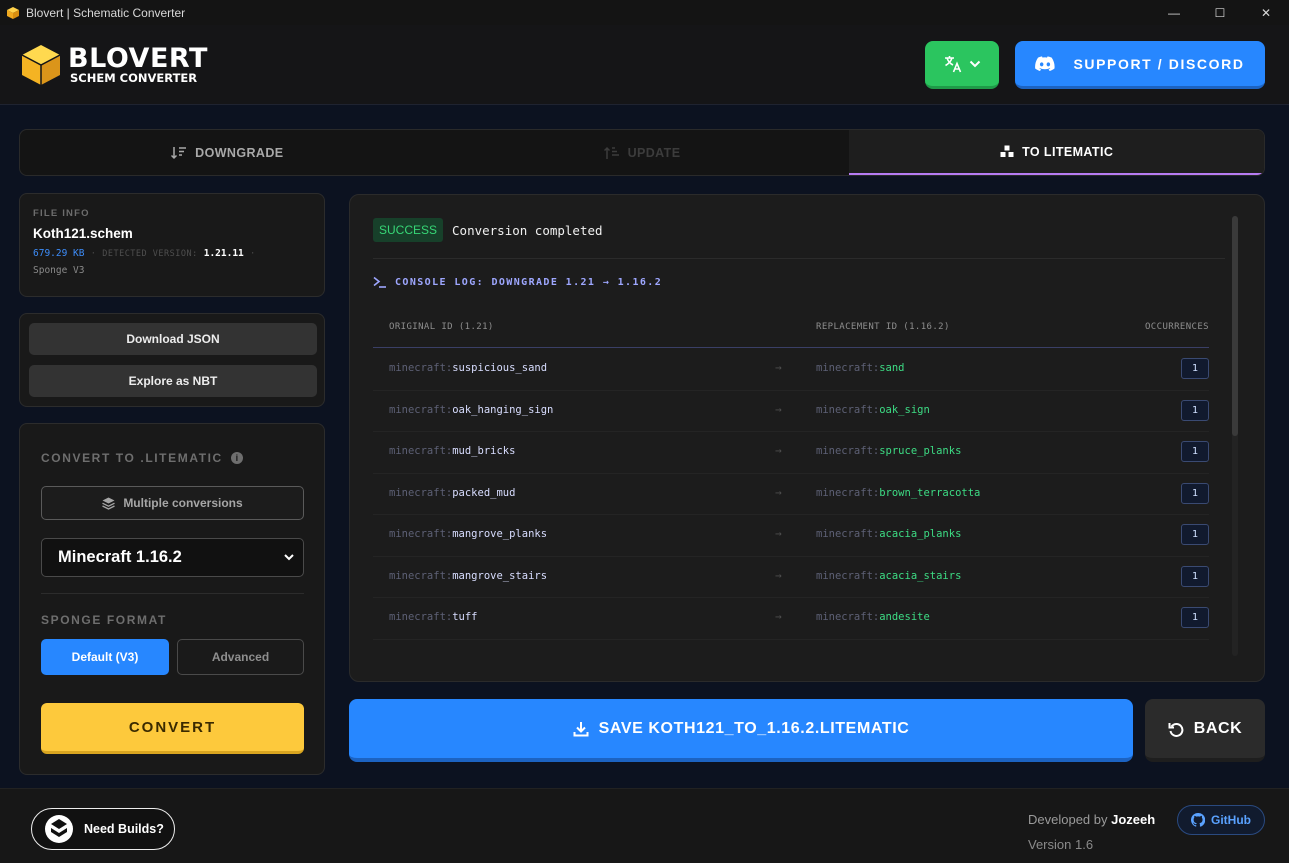 The height and width of the screenshot is (863, 1289). Describe the element at coordinates (61, 213) in the screenshot. I see `file-info-label: FILE INFO` at that location.